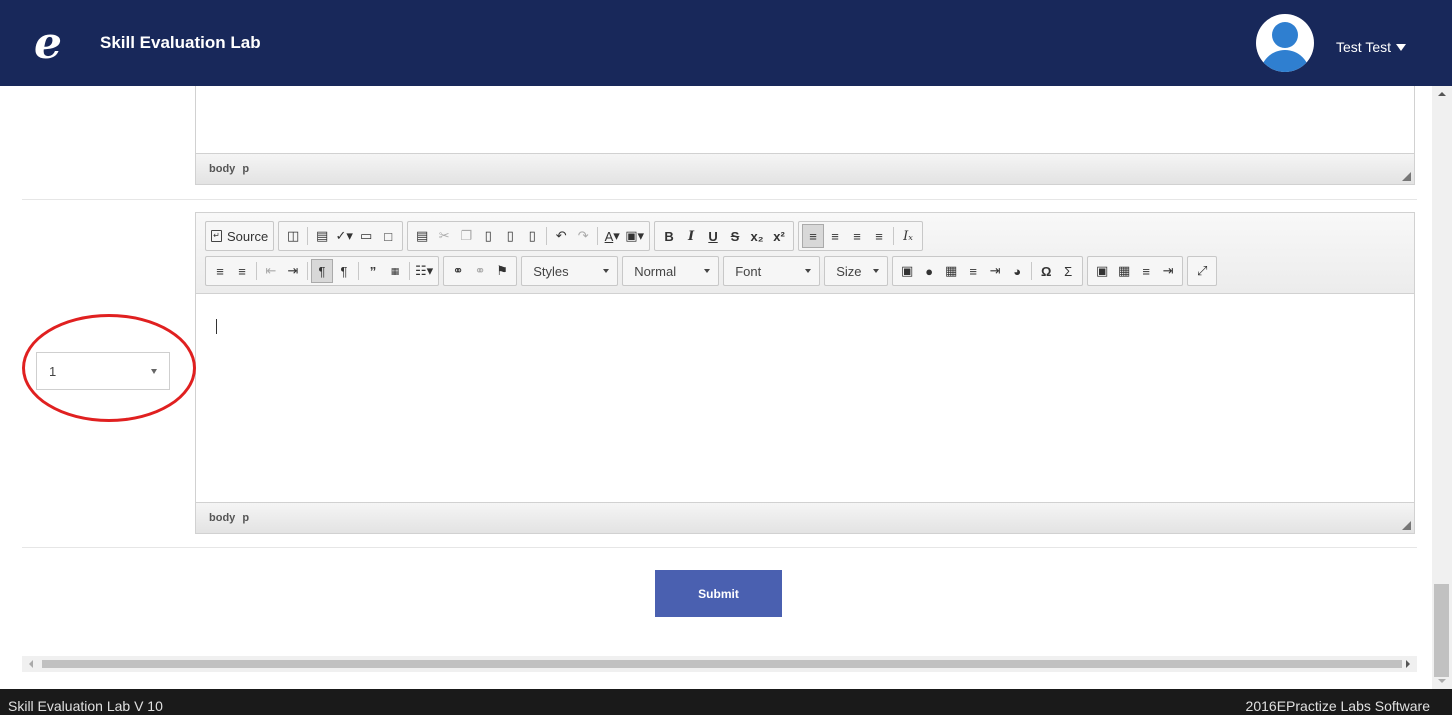 This screenshot has width=1452, height=715. What do you see at coordinates (480, 271) in the screenshot?
I see `unlink-icon: ⚭` at bounding box center [480, 271].